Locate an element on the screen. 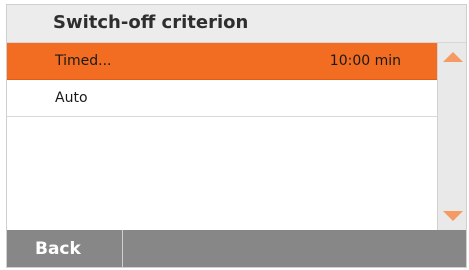 Image resolution: width=469 pixels, height=270 pixels. page-title: Switch-off criterion is located at coordinates (151, 22).